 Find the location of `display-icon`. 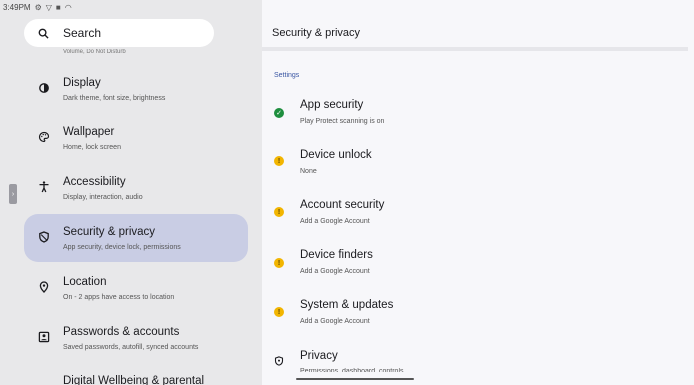

display-icon is located at coordinates (44, 88).